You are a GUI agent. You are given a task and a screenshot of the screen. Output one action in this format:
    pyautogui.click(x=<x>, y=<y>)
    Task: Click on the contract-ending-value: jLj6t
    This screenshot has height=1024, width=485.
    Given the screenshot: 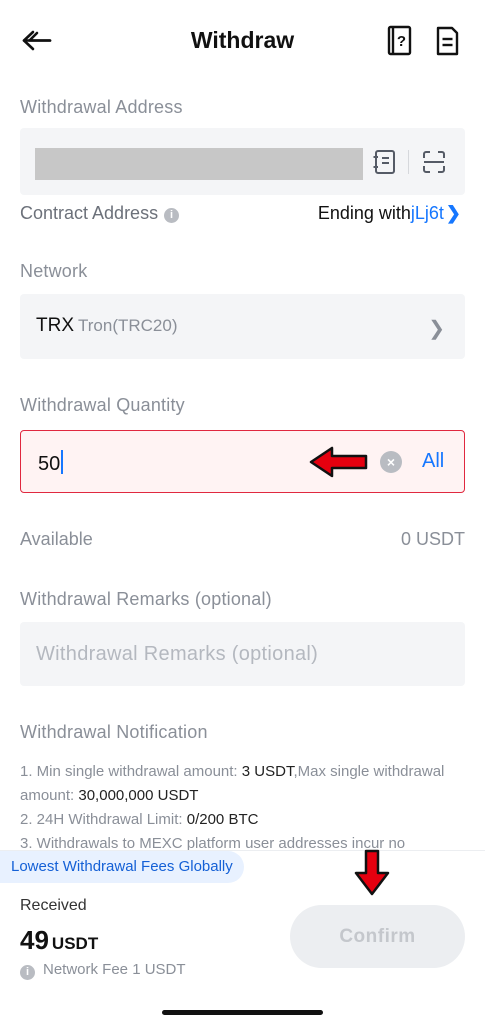 What is the action you would take?
    pyautogui.click(x=427, y=213)
    